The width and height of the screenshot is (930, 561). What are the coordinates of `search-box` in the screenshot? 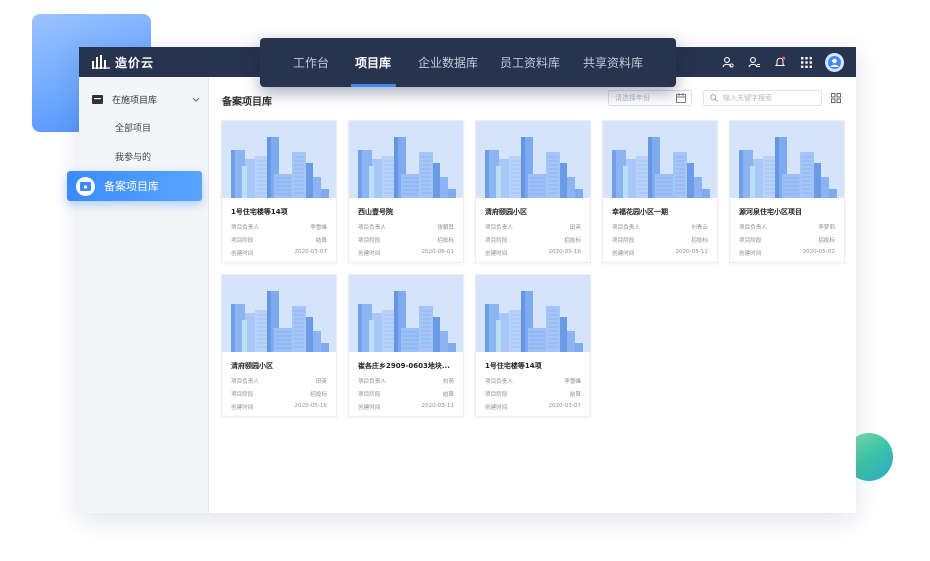 It's located at (762, 98).